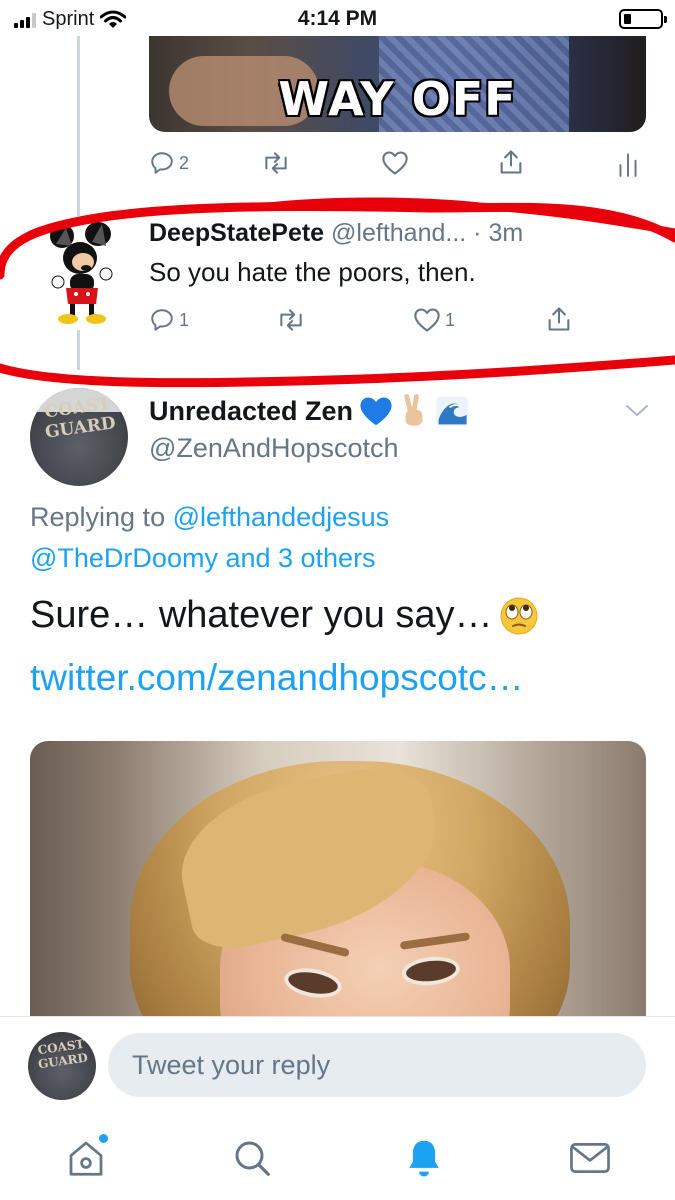  Describe the element at coordinates (413, 410) in the screenshot. I see `victory-hand-icon` at that location.